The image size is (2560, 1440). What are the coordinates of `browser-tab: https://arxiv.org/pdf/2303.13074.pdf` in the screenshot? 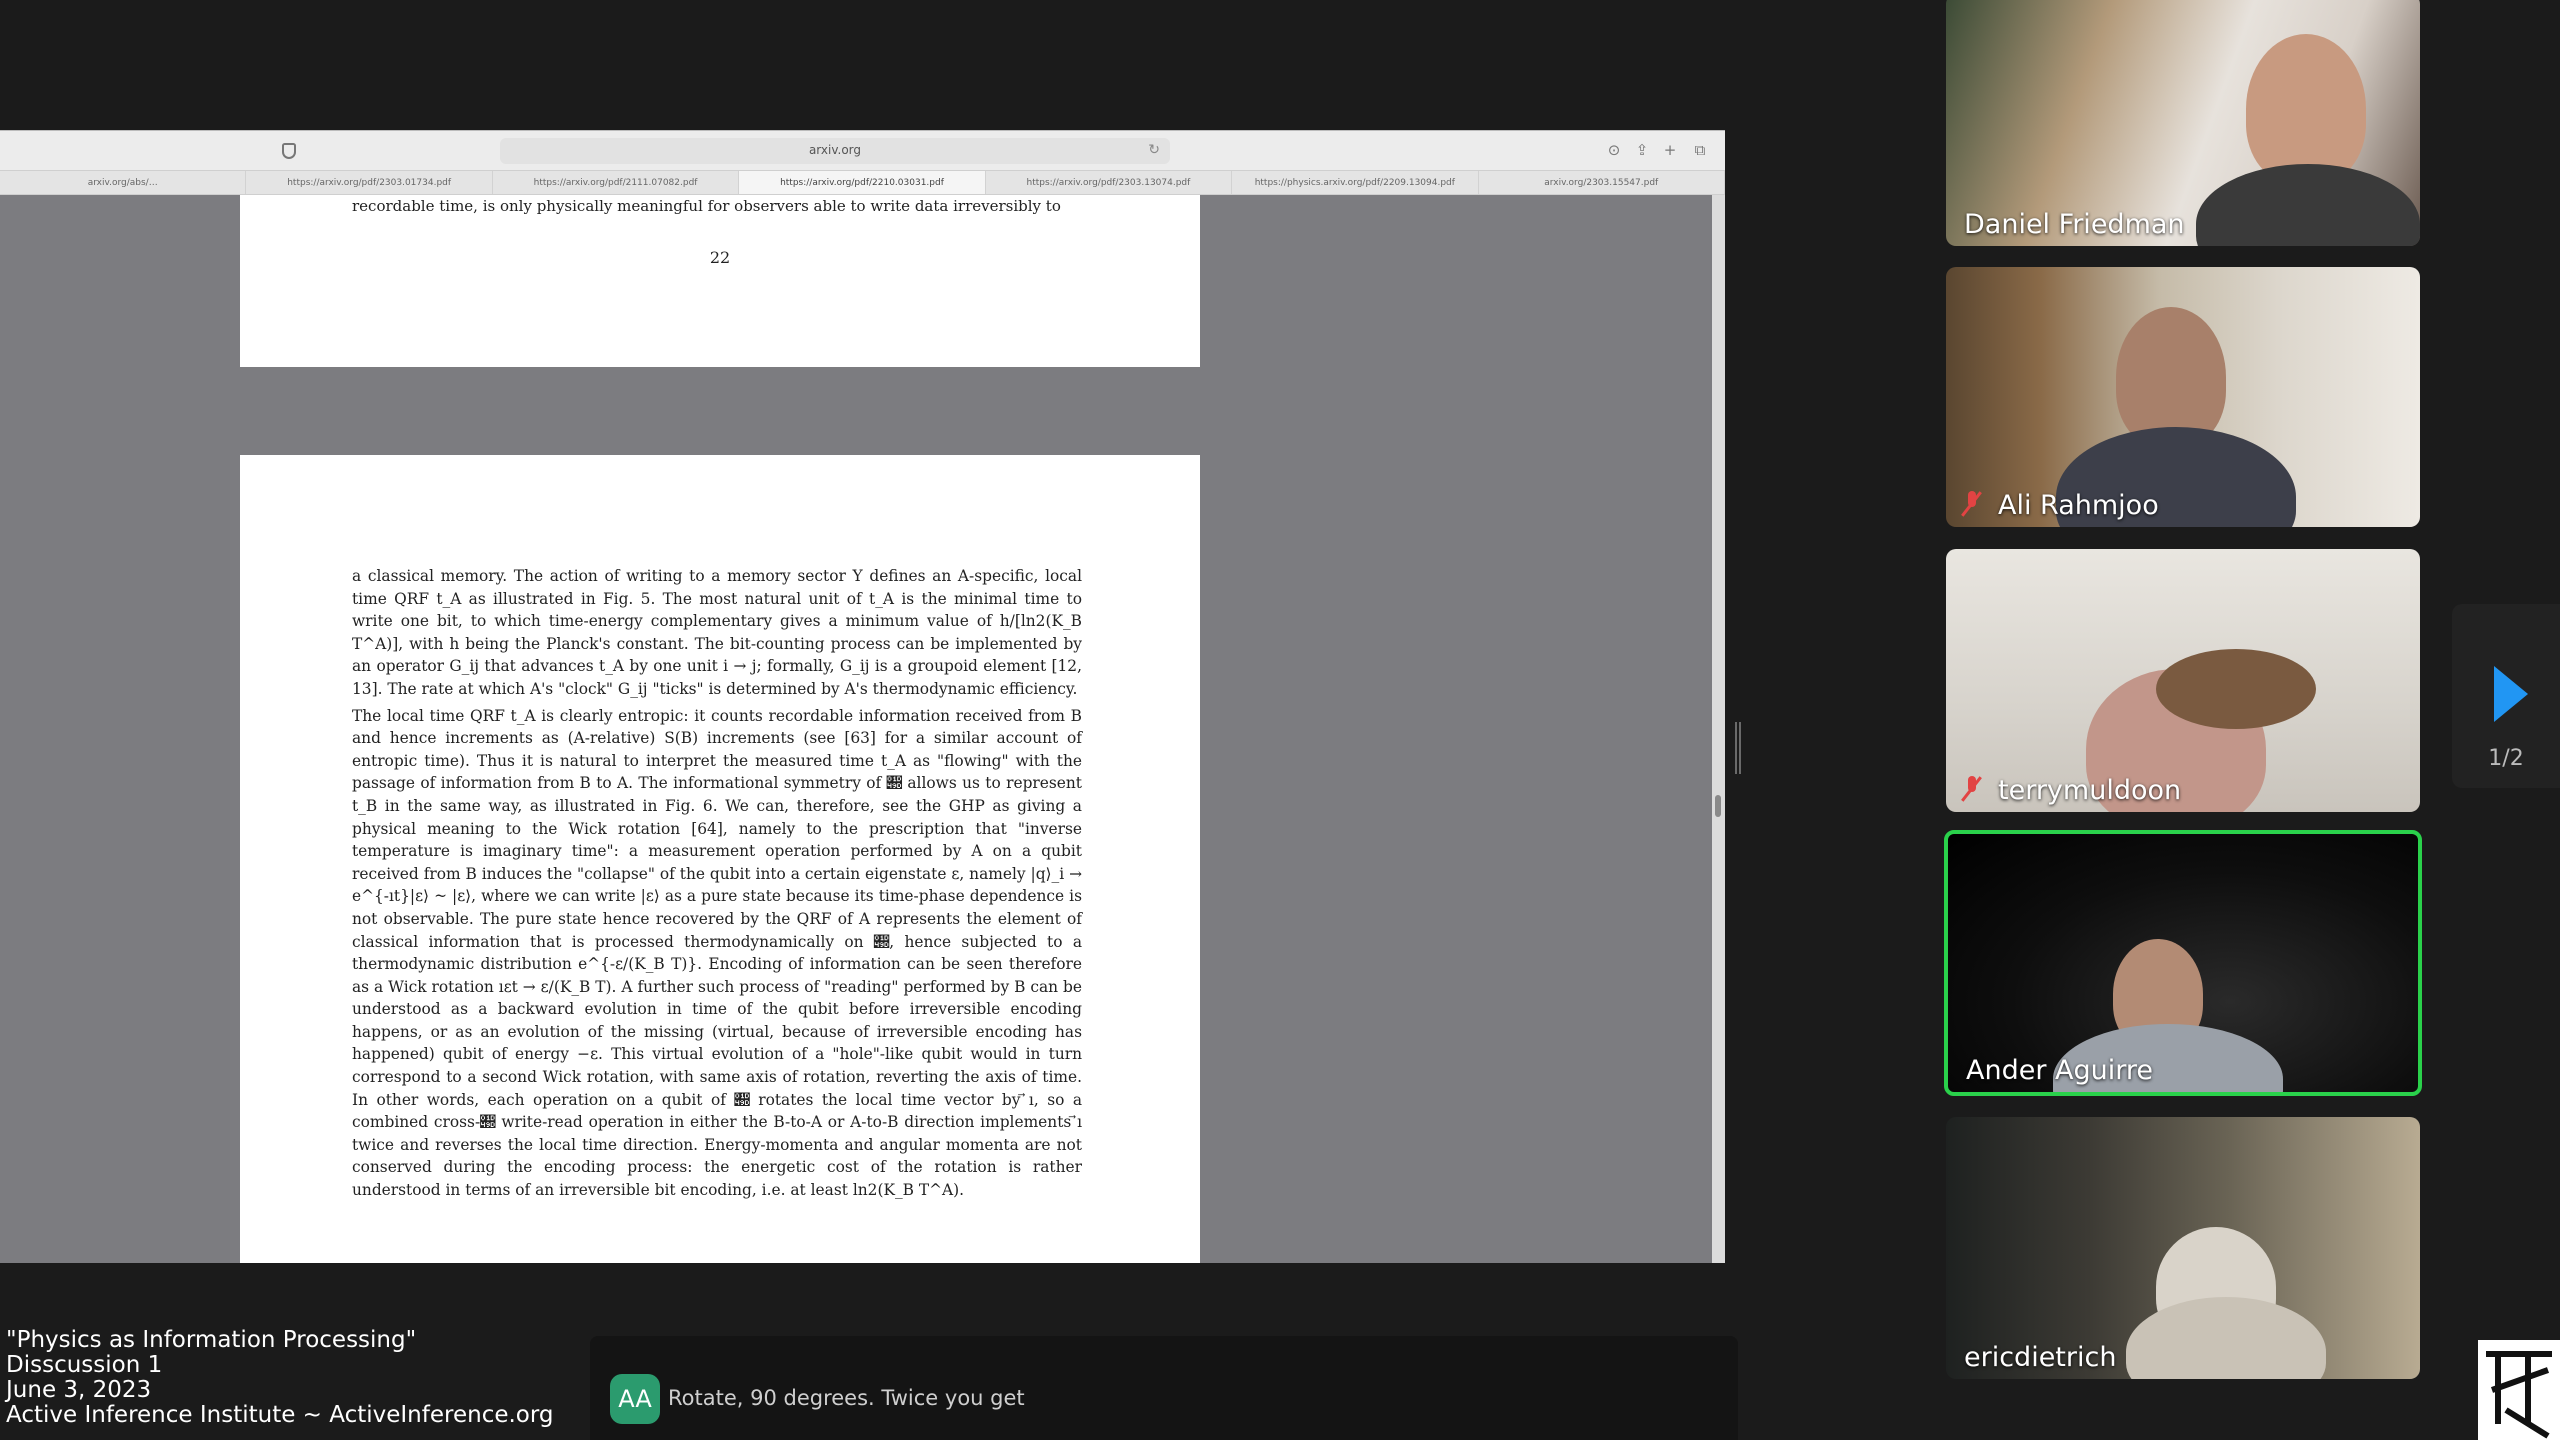 It's located at (1109, 182).